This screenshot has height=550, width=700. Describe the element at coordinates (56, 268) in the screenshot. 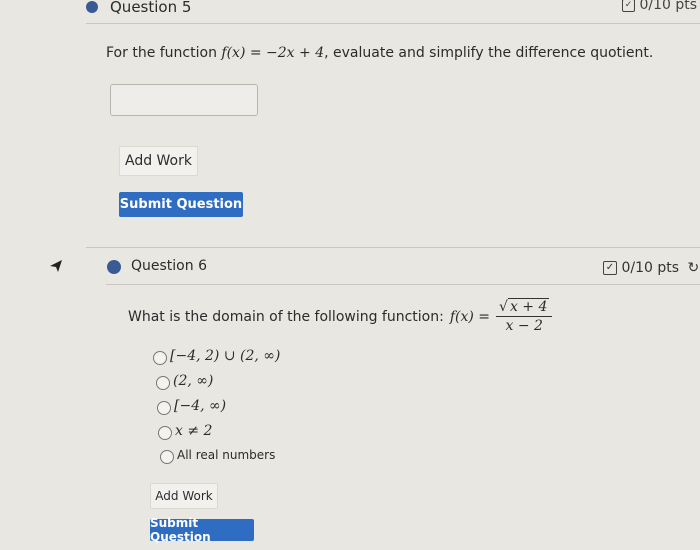

I see `mouse-cursor-icon` at that location.